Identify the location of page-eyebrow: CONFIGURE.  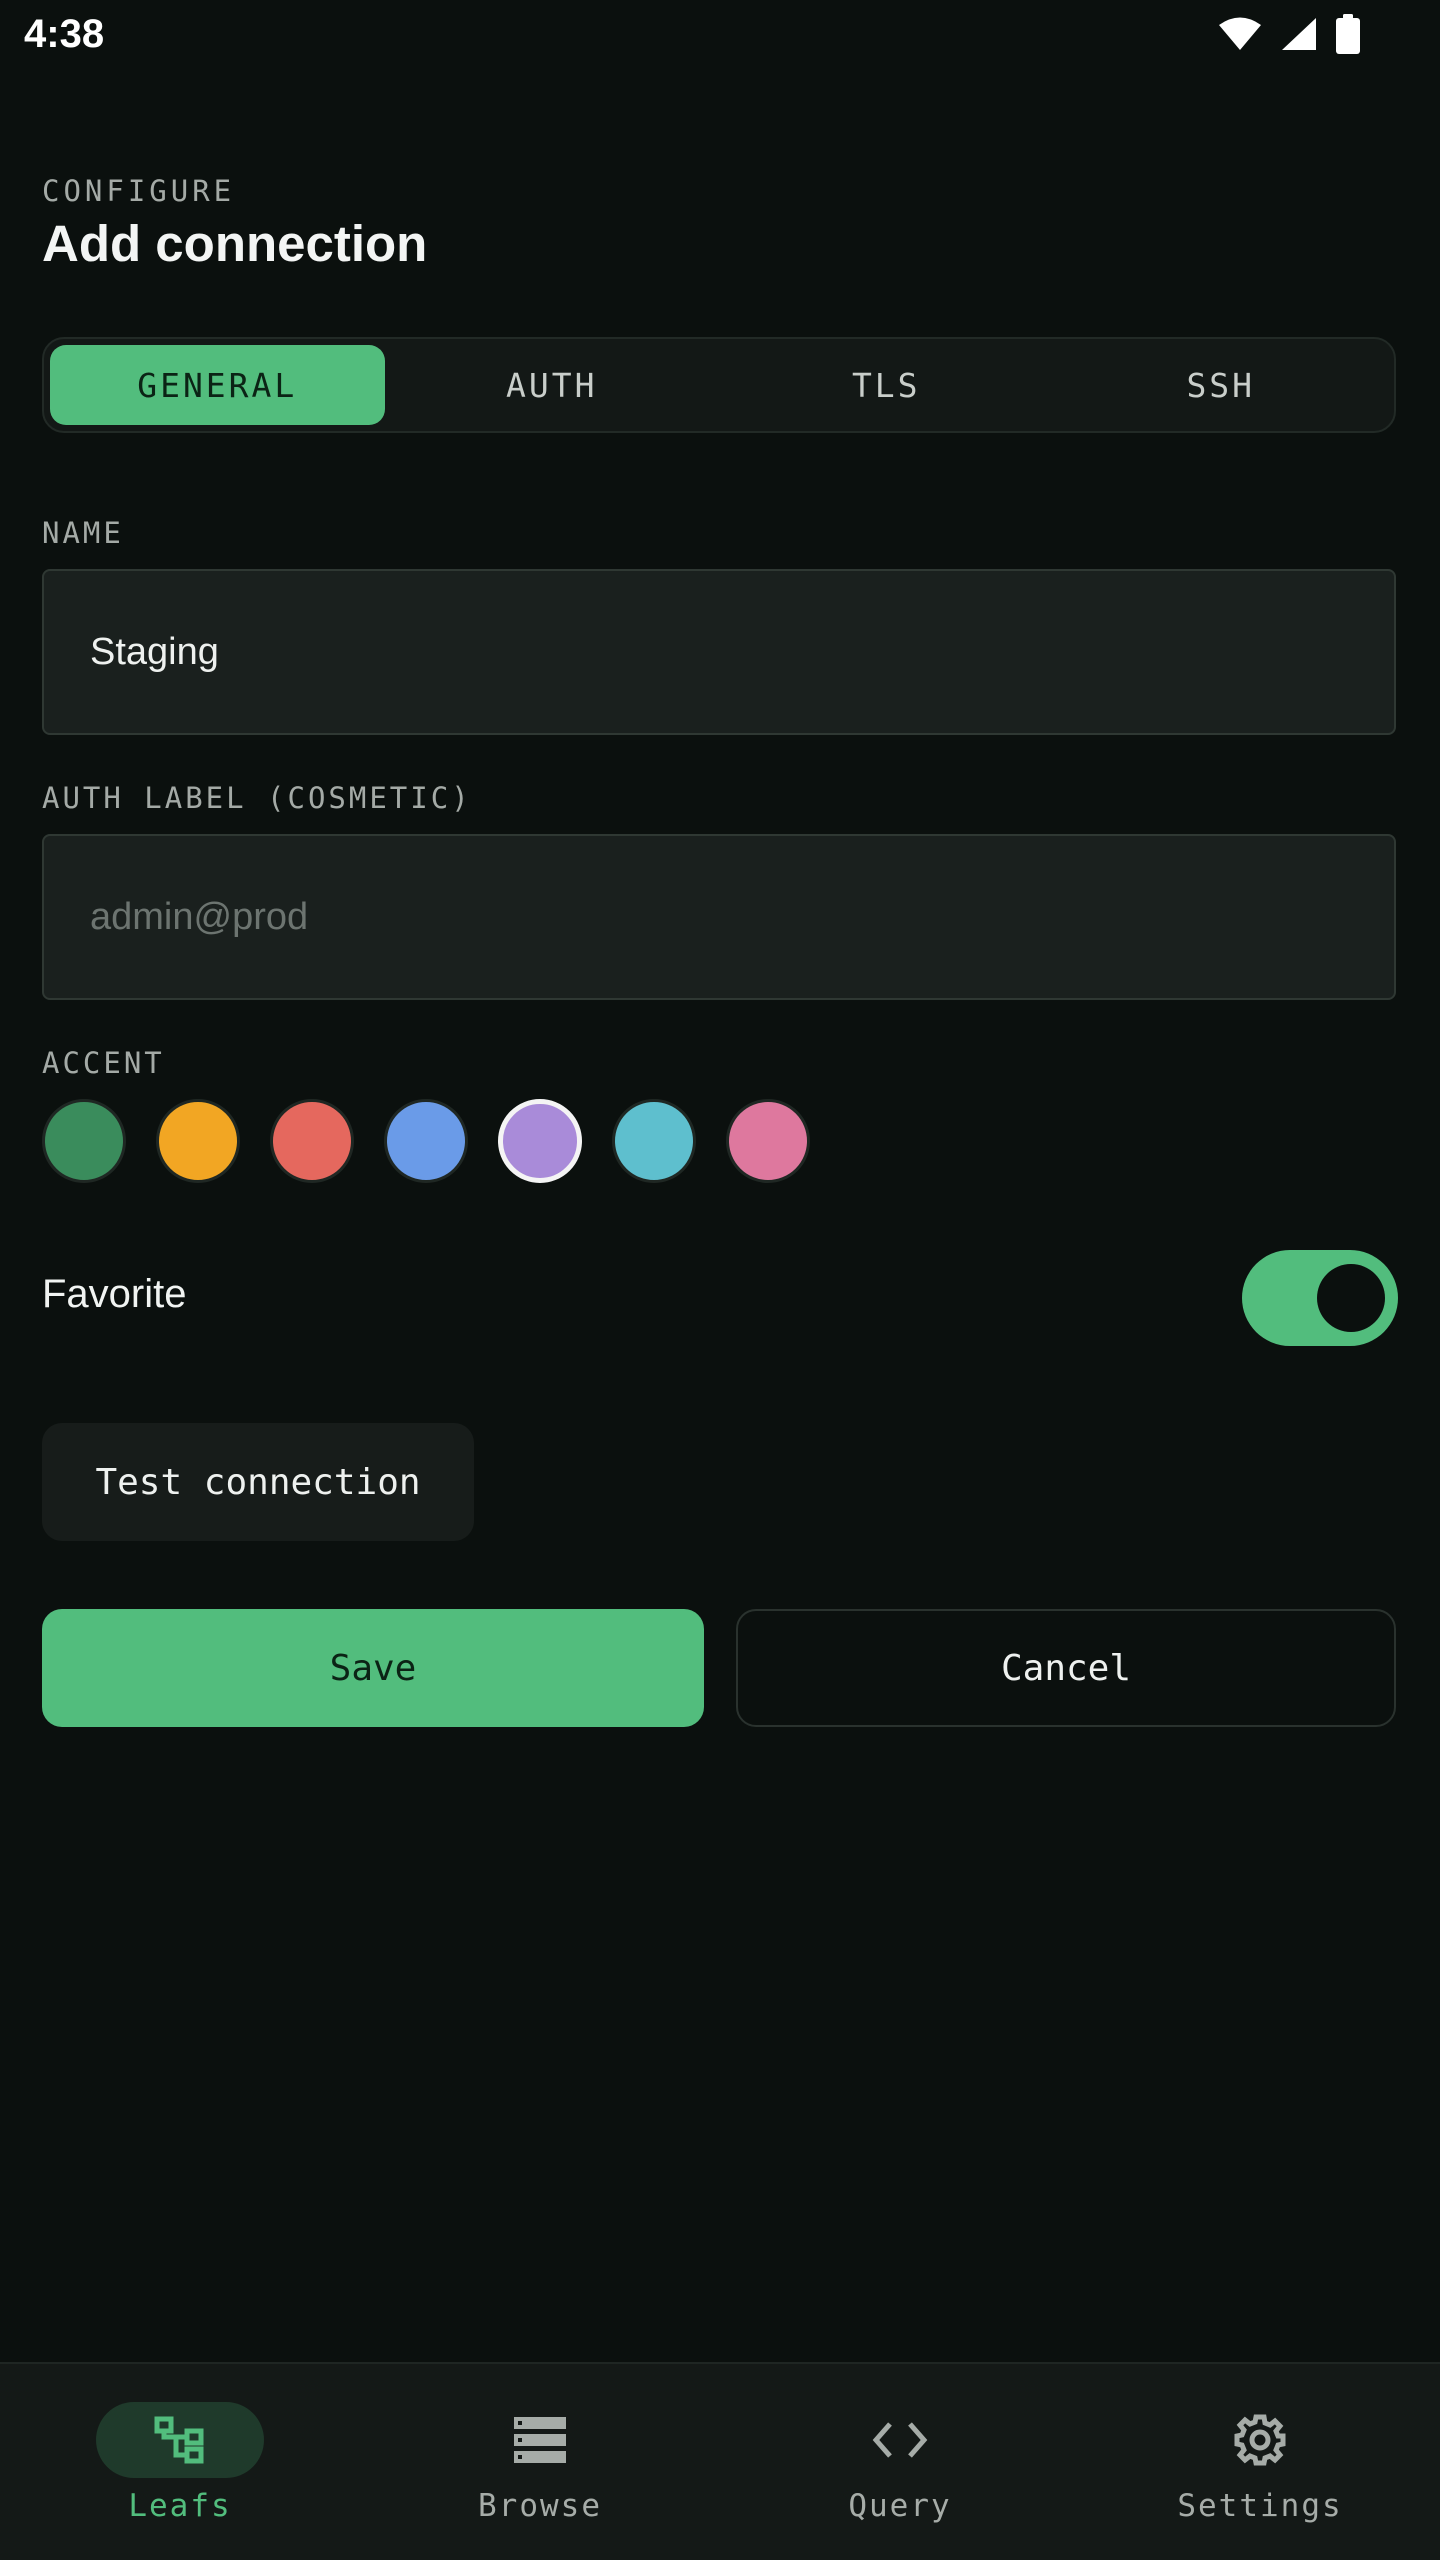
(139, 191).